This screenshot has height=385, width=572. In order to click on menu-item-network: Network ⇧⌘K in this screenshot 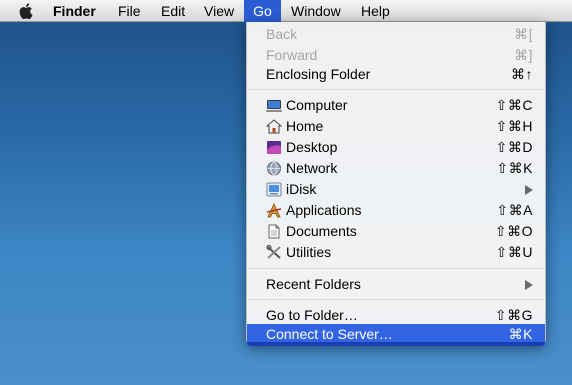, I will do `click(396, 168)`.